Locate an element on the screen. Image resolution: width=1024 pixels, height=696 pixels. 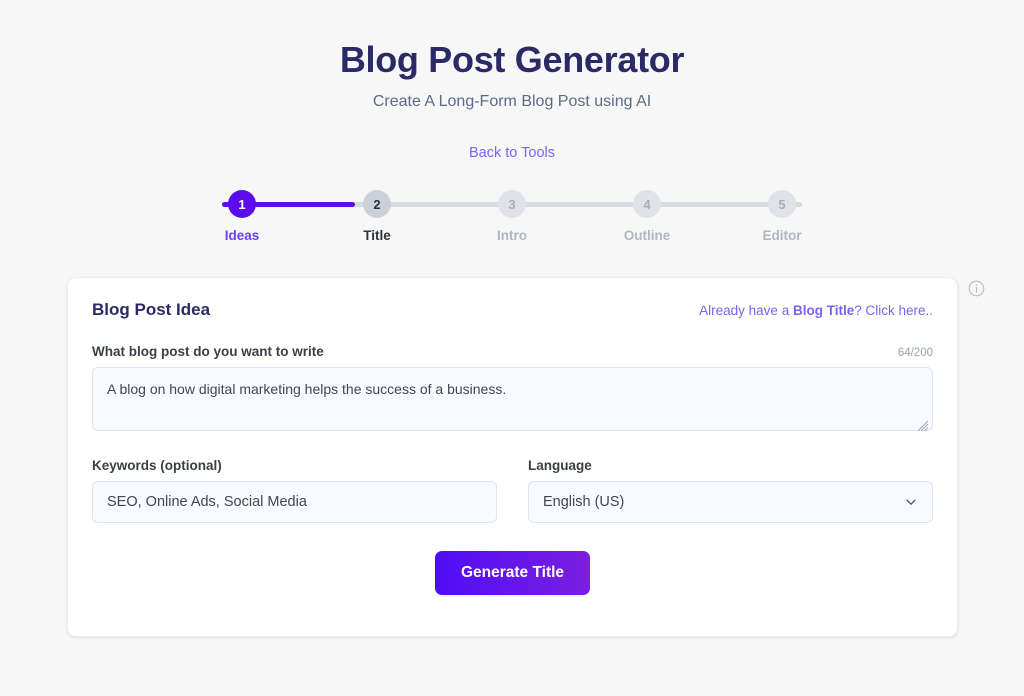
stepper-label-intro: Intro is located at coordinates (512, 235).